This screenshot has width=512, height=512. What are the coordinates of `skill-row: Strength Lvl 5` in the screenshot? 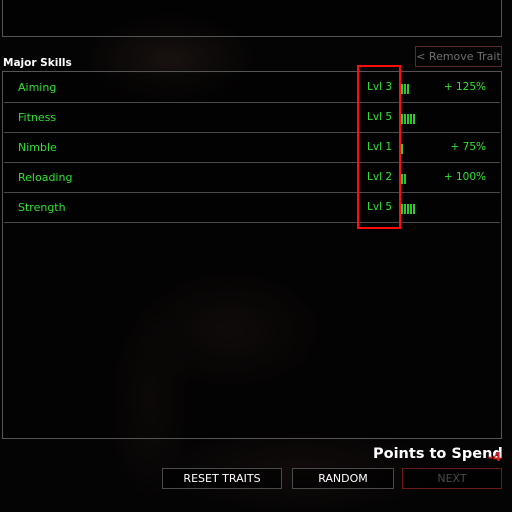 It's located at (252, 208).